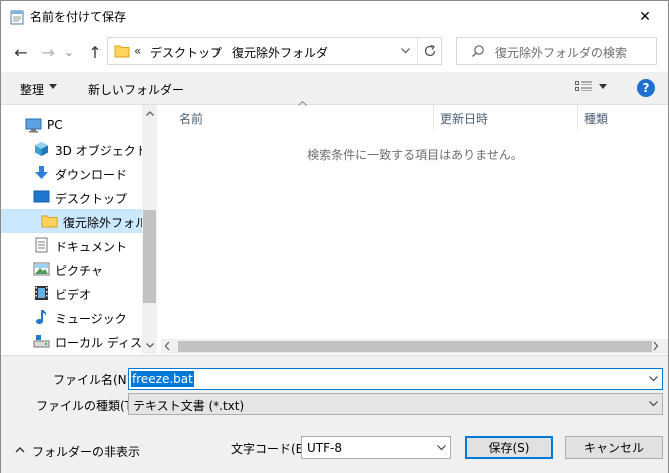  I want to click on filename-value: freeze.bat, so click(162, 379).